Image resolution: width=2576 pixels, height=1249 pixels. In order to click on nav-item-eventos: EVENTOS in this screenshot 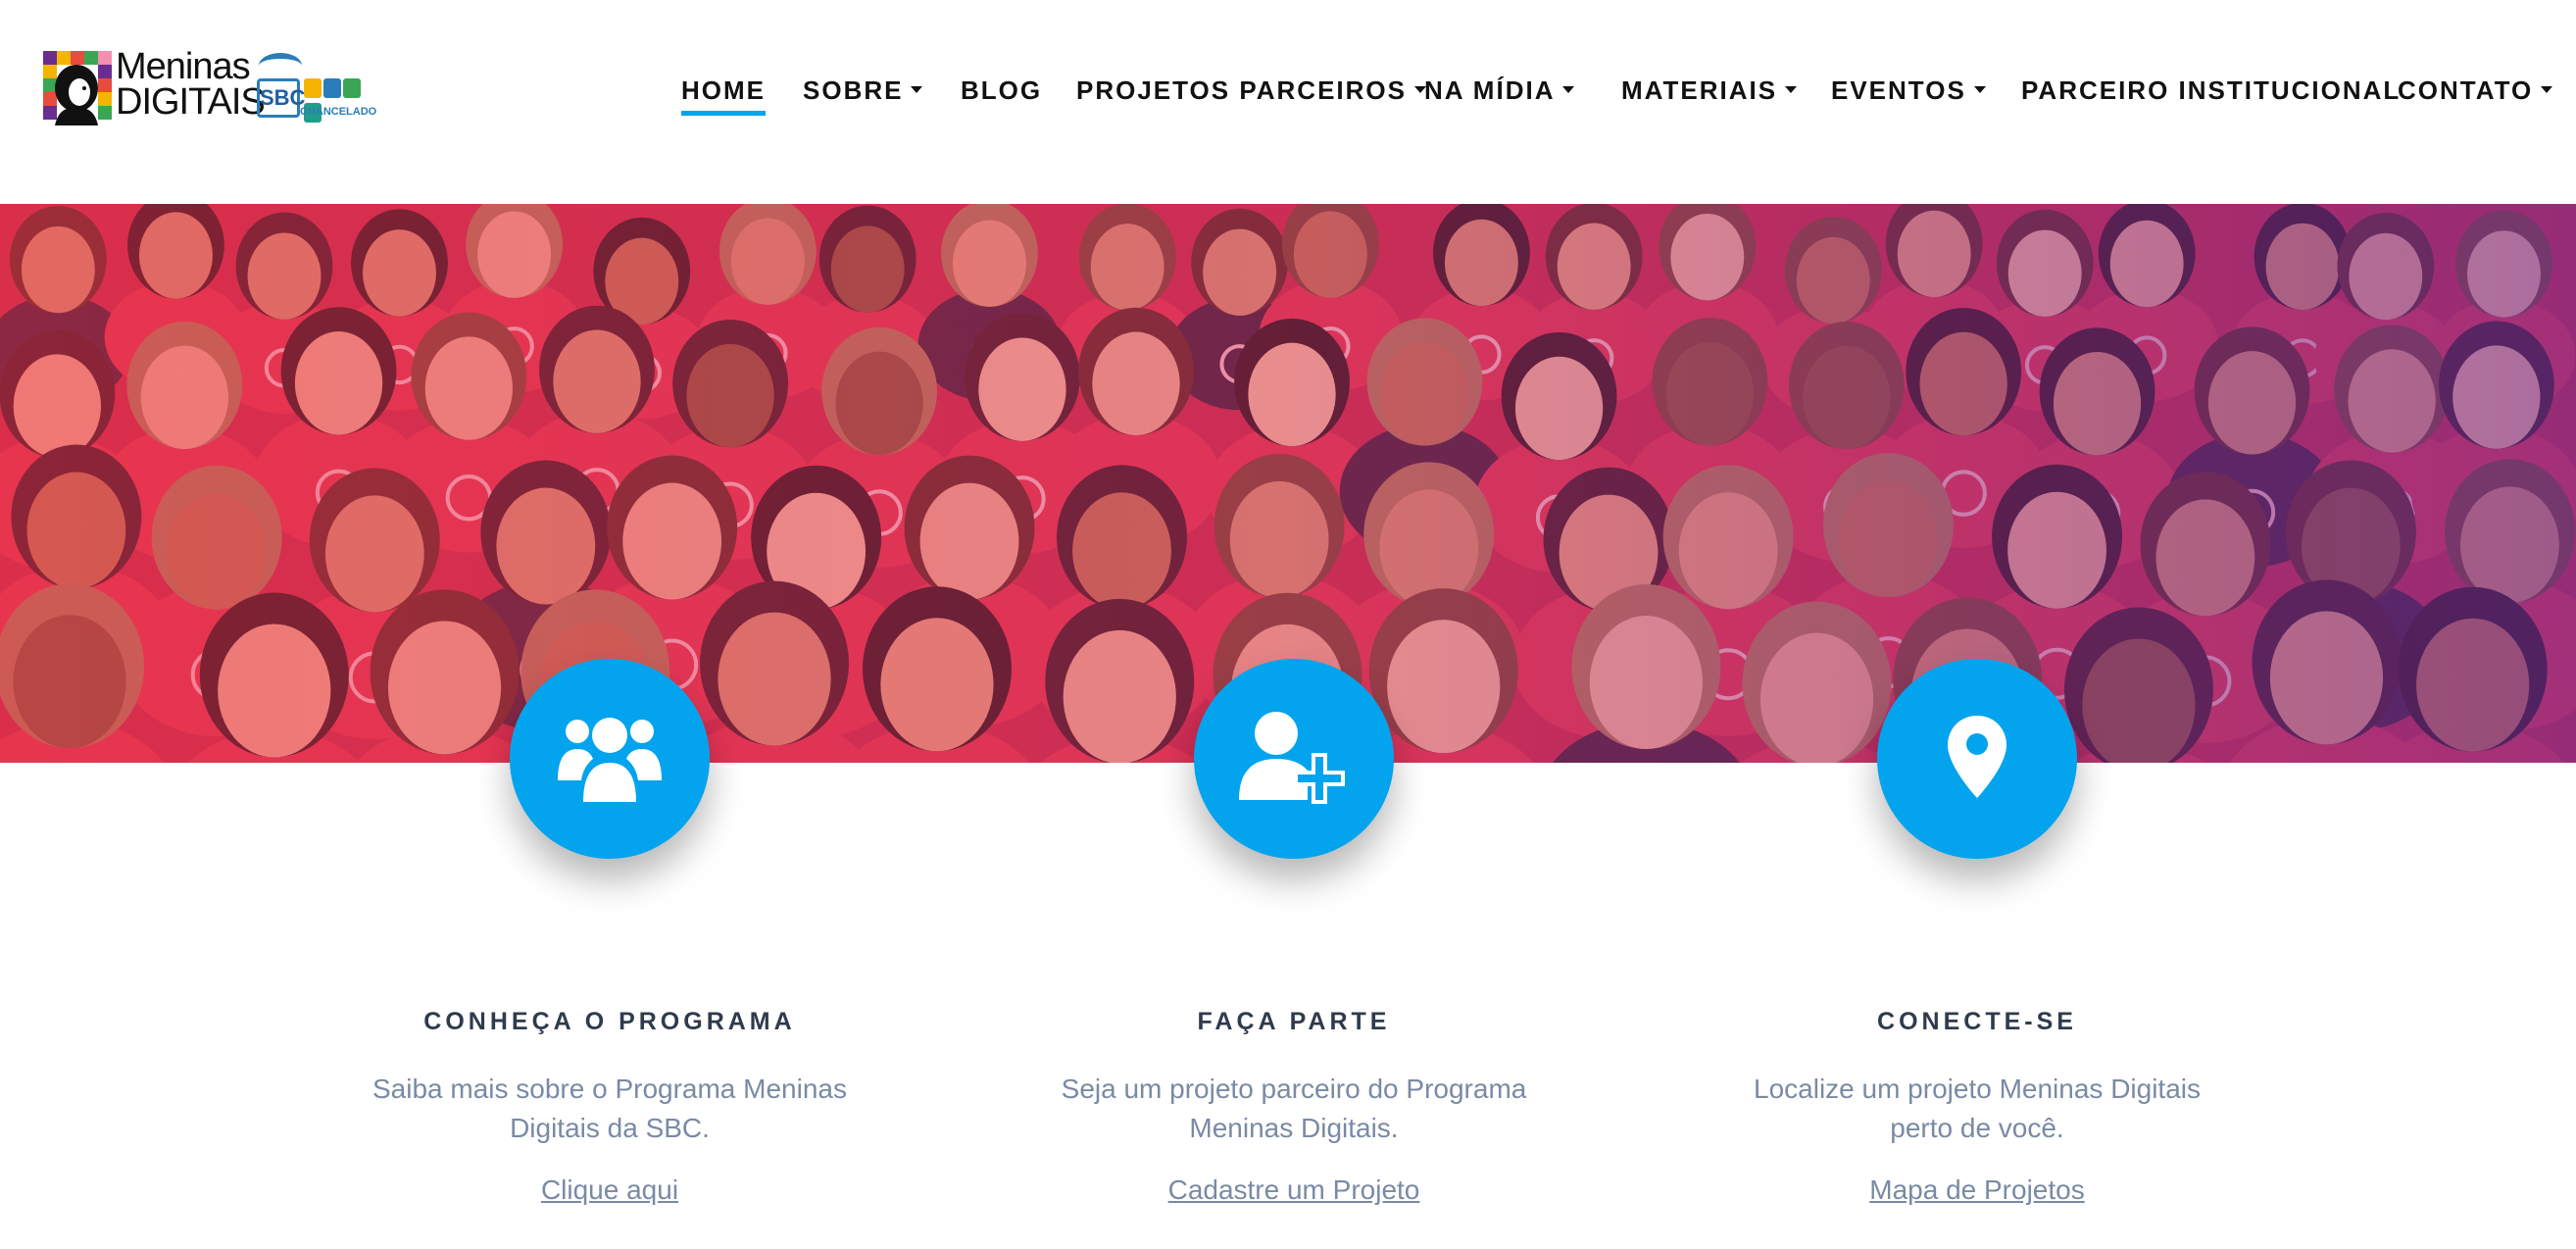, I will do `click(1908, 91)`.